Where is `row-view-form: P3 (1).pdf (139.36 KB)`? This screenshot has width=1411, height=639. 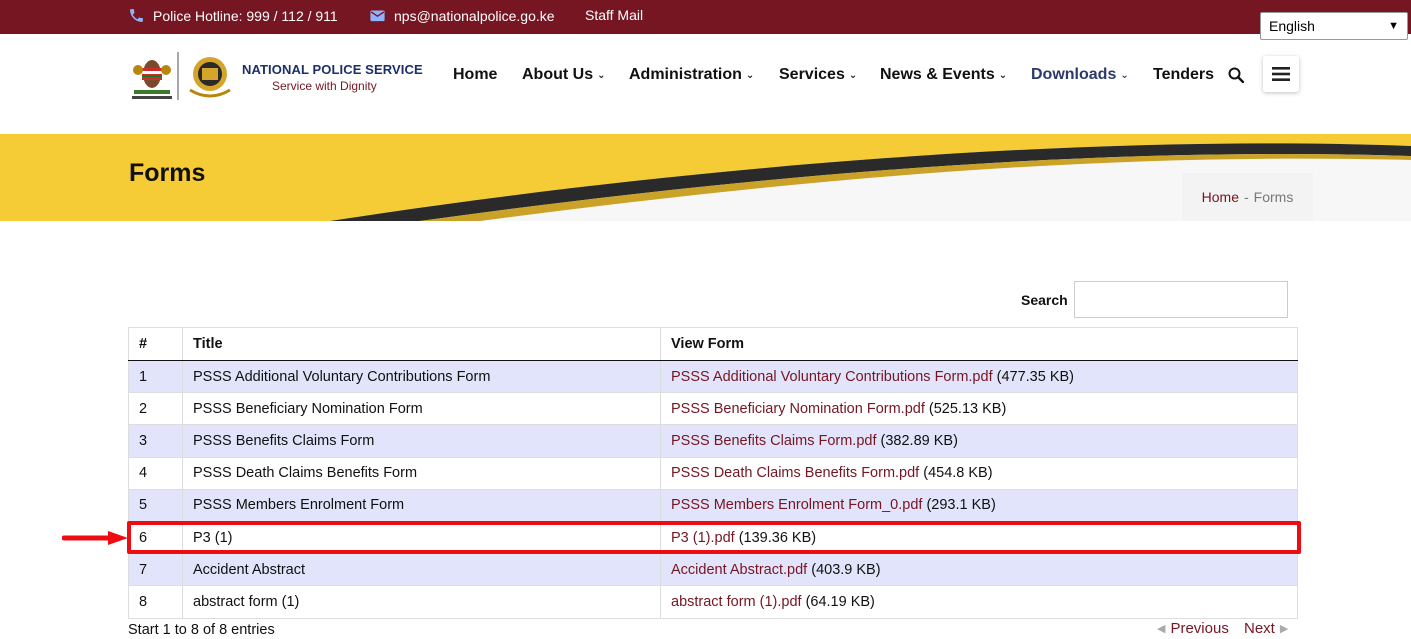
row-view-form: P3 (1).pdf (139.36 KB) is located at coordinates (979, 537).